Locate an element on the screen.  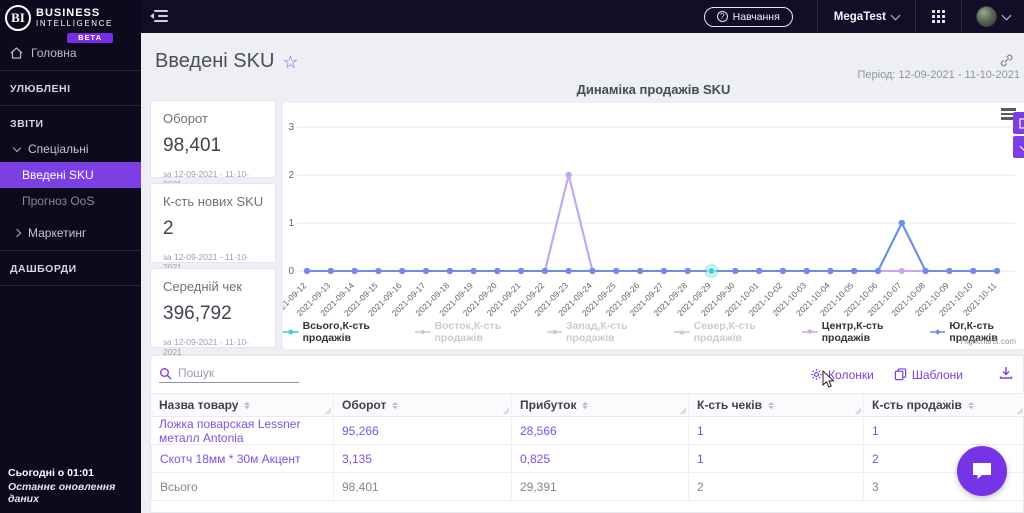
templates-icon is located at coordinates (900, 374).